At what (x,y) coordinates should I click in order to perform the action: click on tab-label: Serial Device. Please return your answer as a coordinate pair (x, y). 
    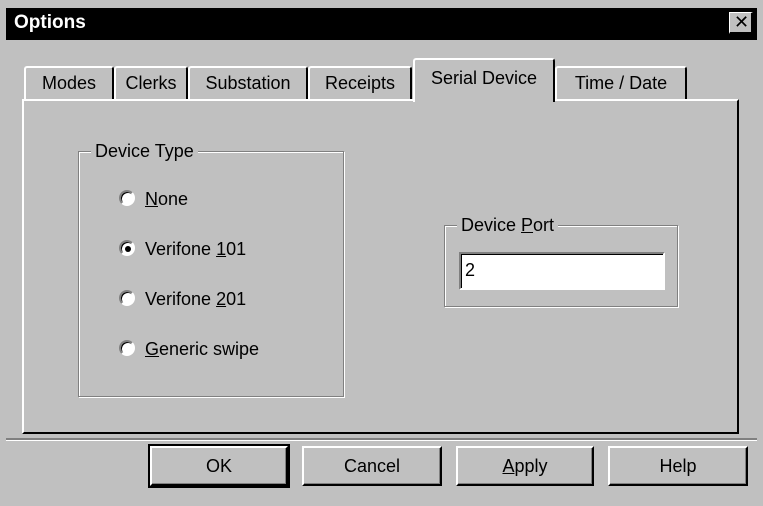
    Looking at the image, I should click on (484, 78).